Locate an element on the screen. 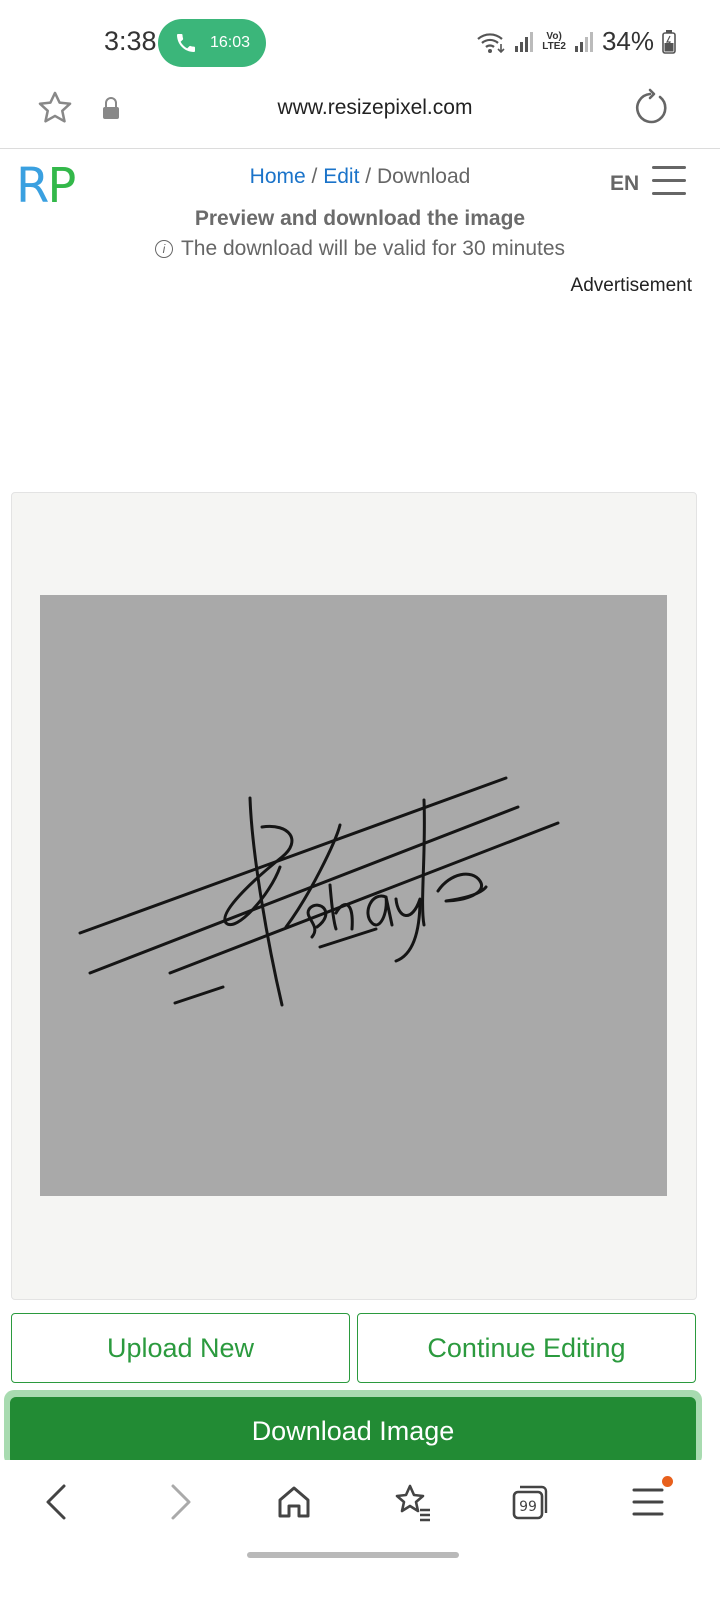 The height and width of the screenshot is (1600, 720). home-indicator is located at coordinates (353, 1555).